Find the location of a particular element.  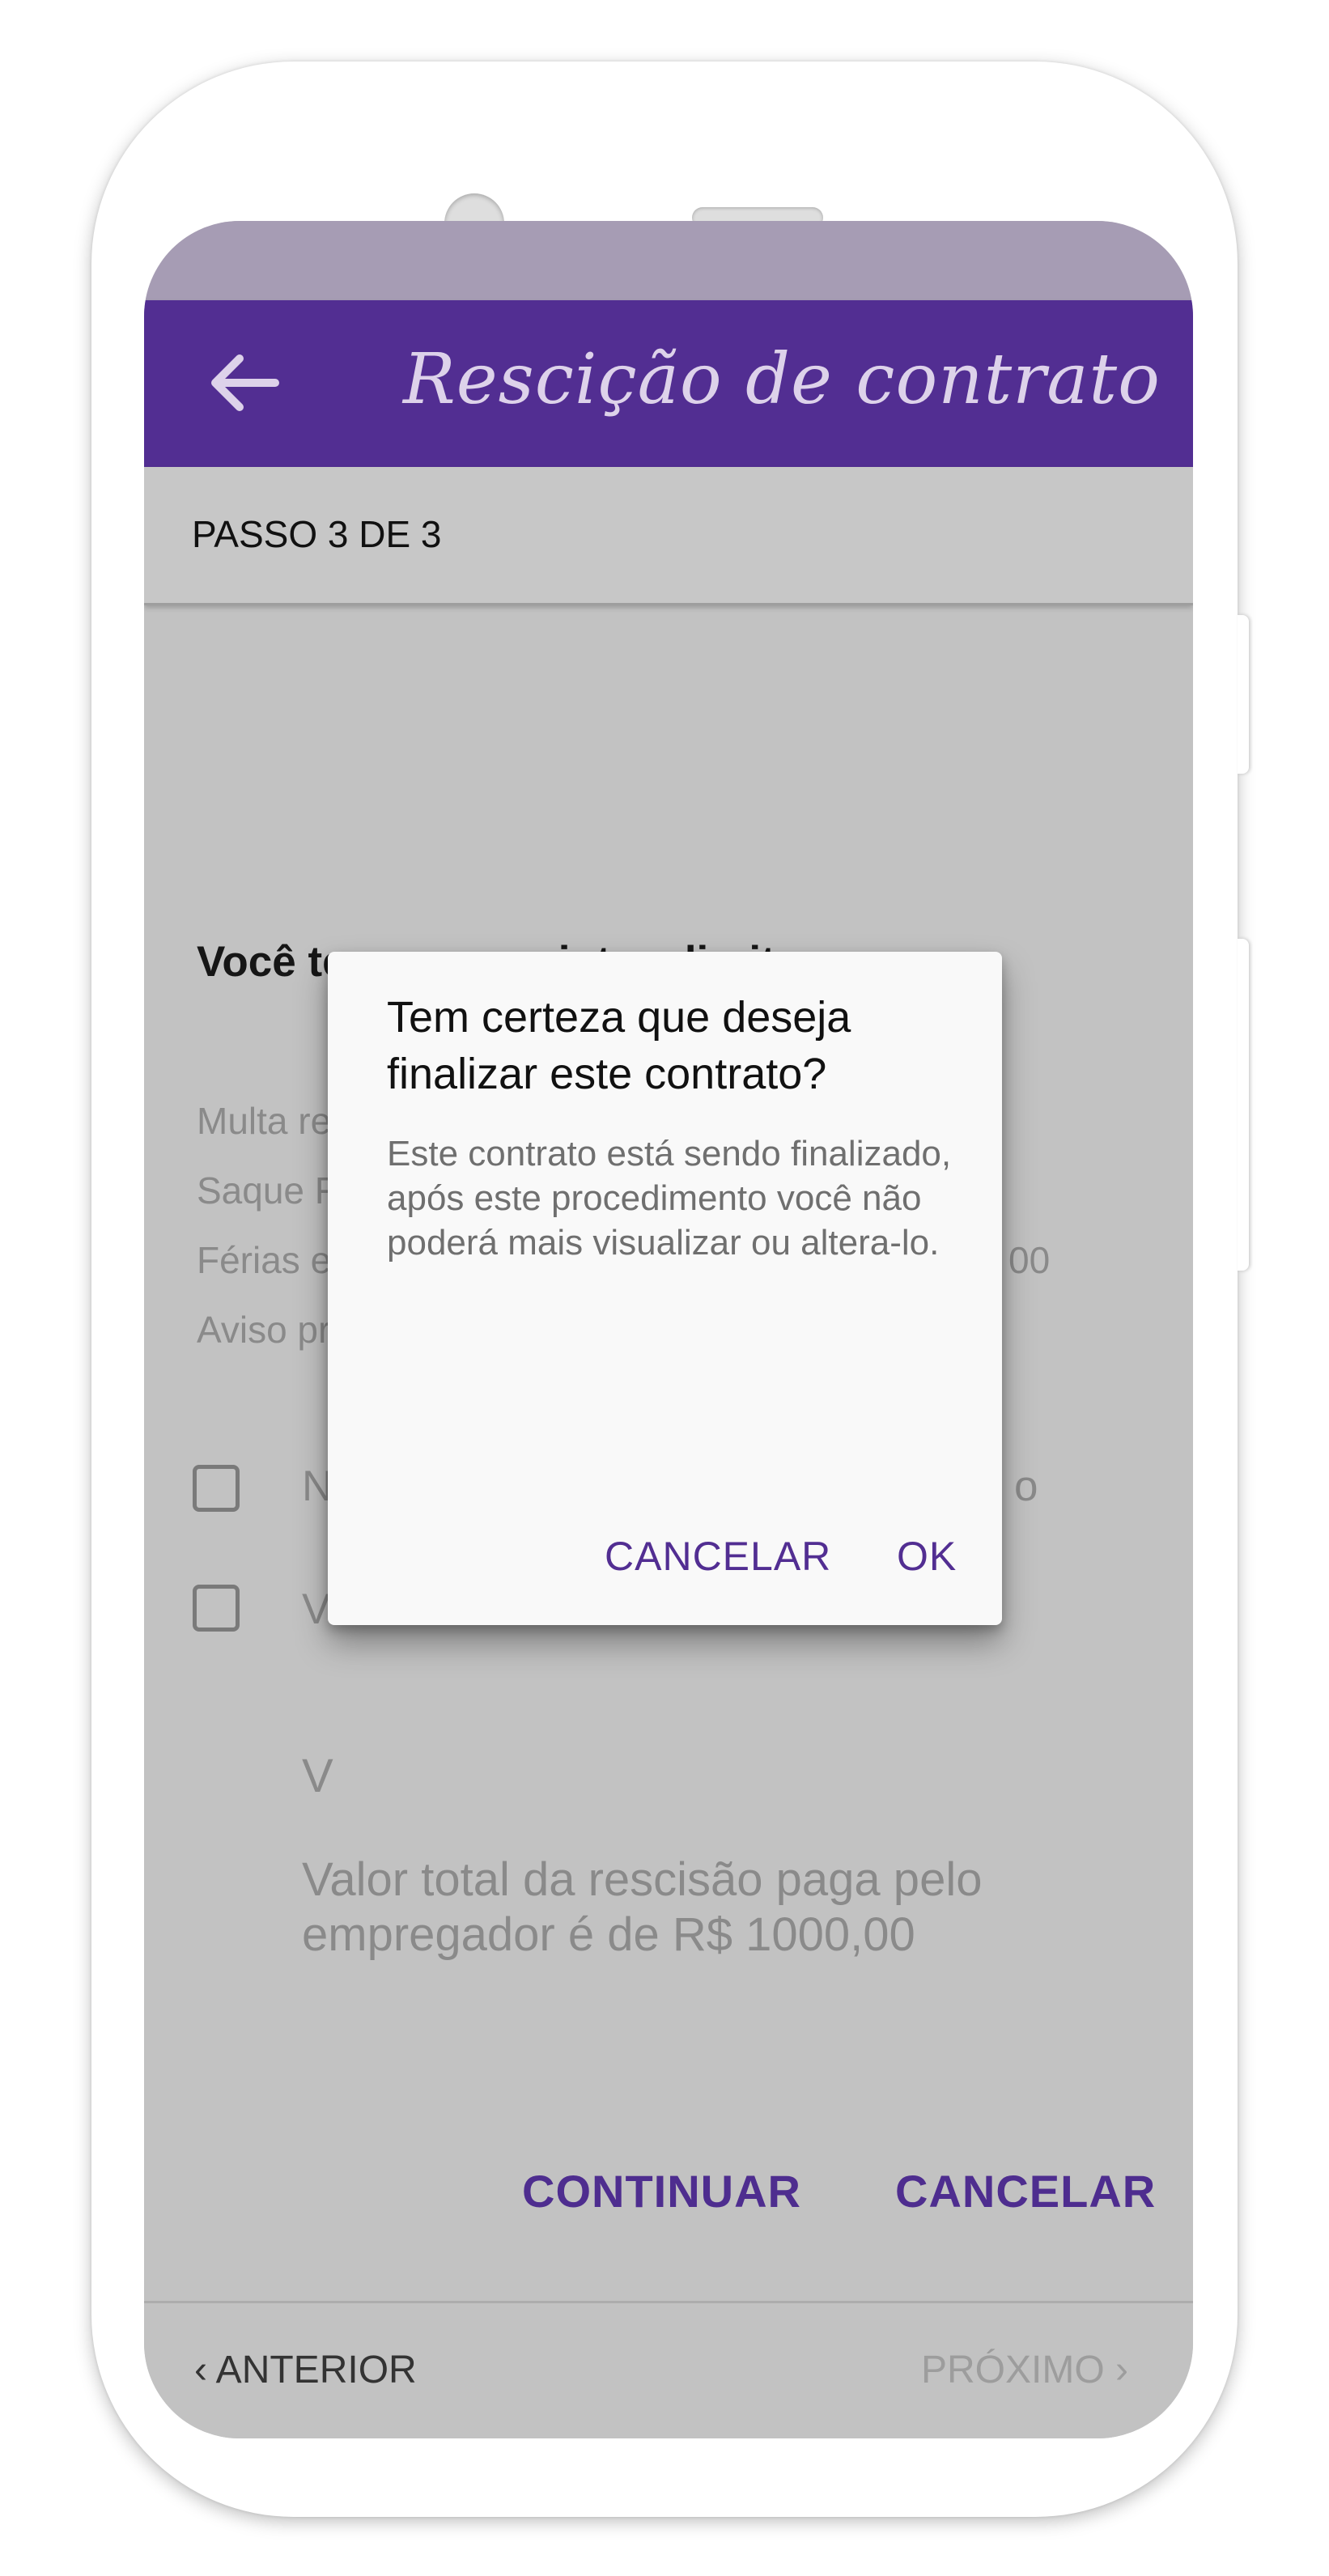

dialog-ok-button: OK is located at coordinates (927, 1556).